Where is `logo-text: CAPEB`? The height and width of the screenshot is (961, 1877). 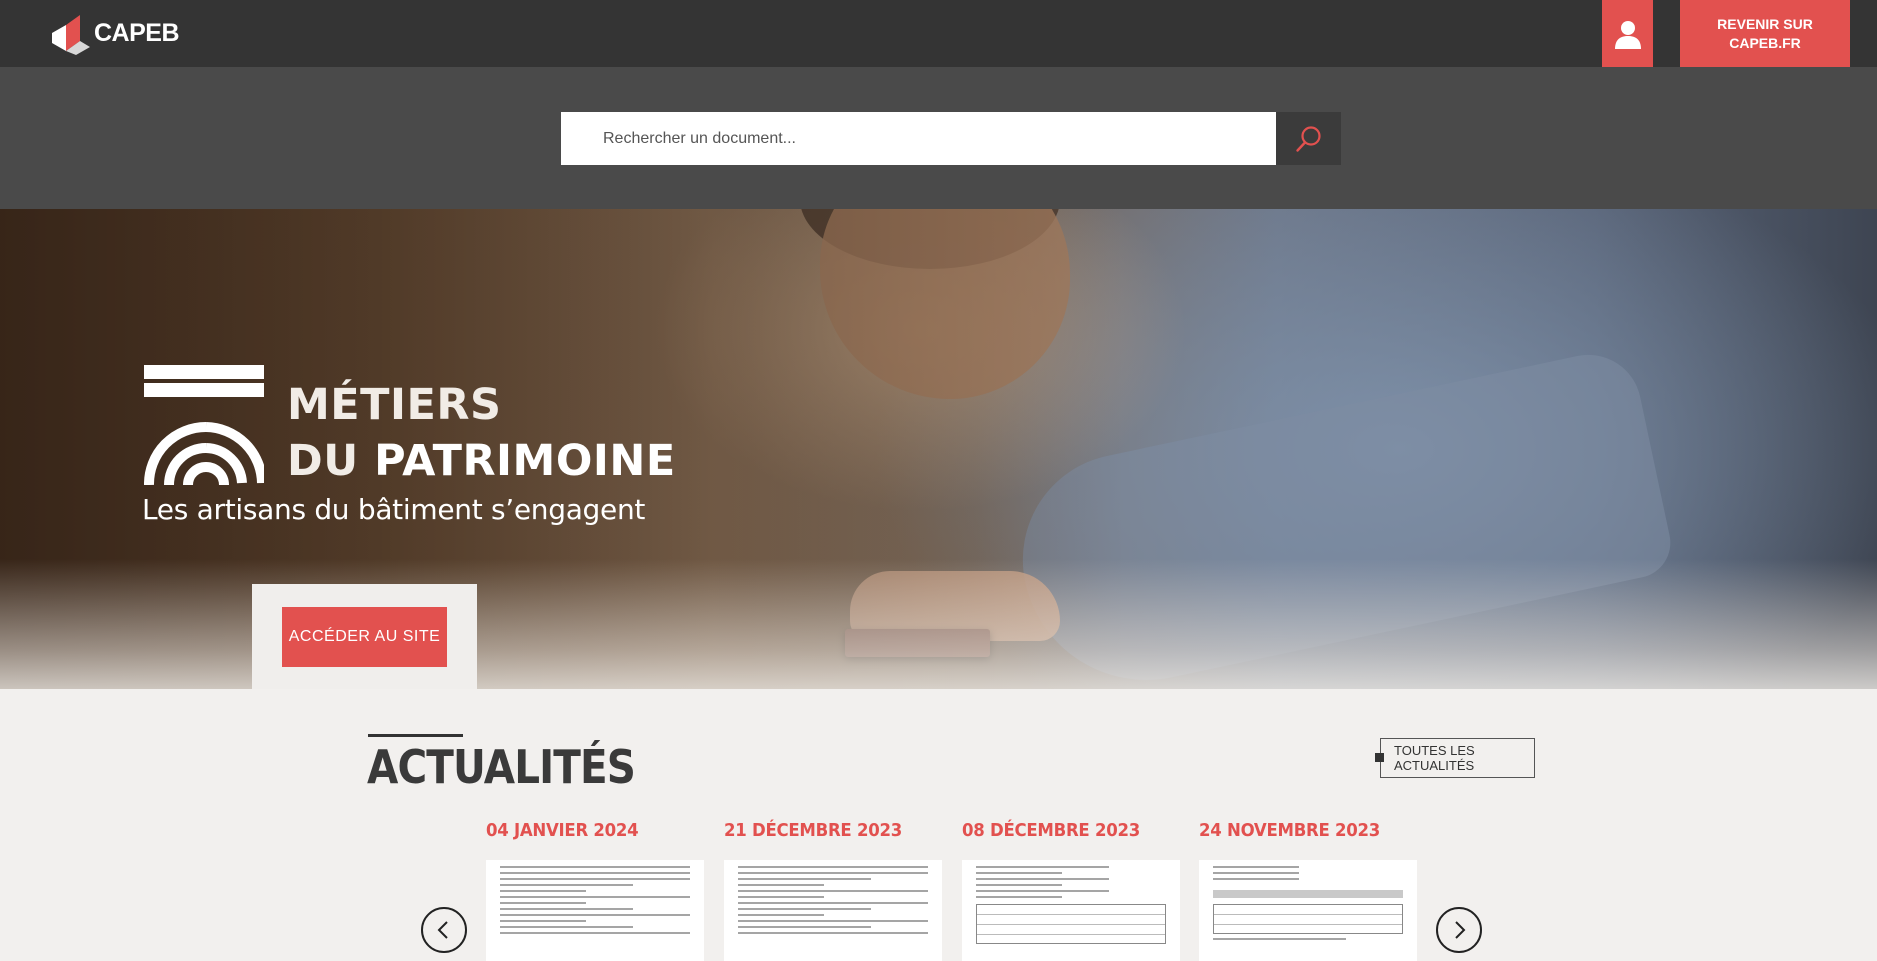 logo-text: CAPEB is located at coordinates (137, 32).